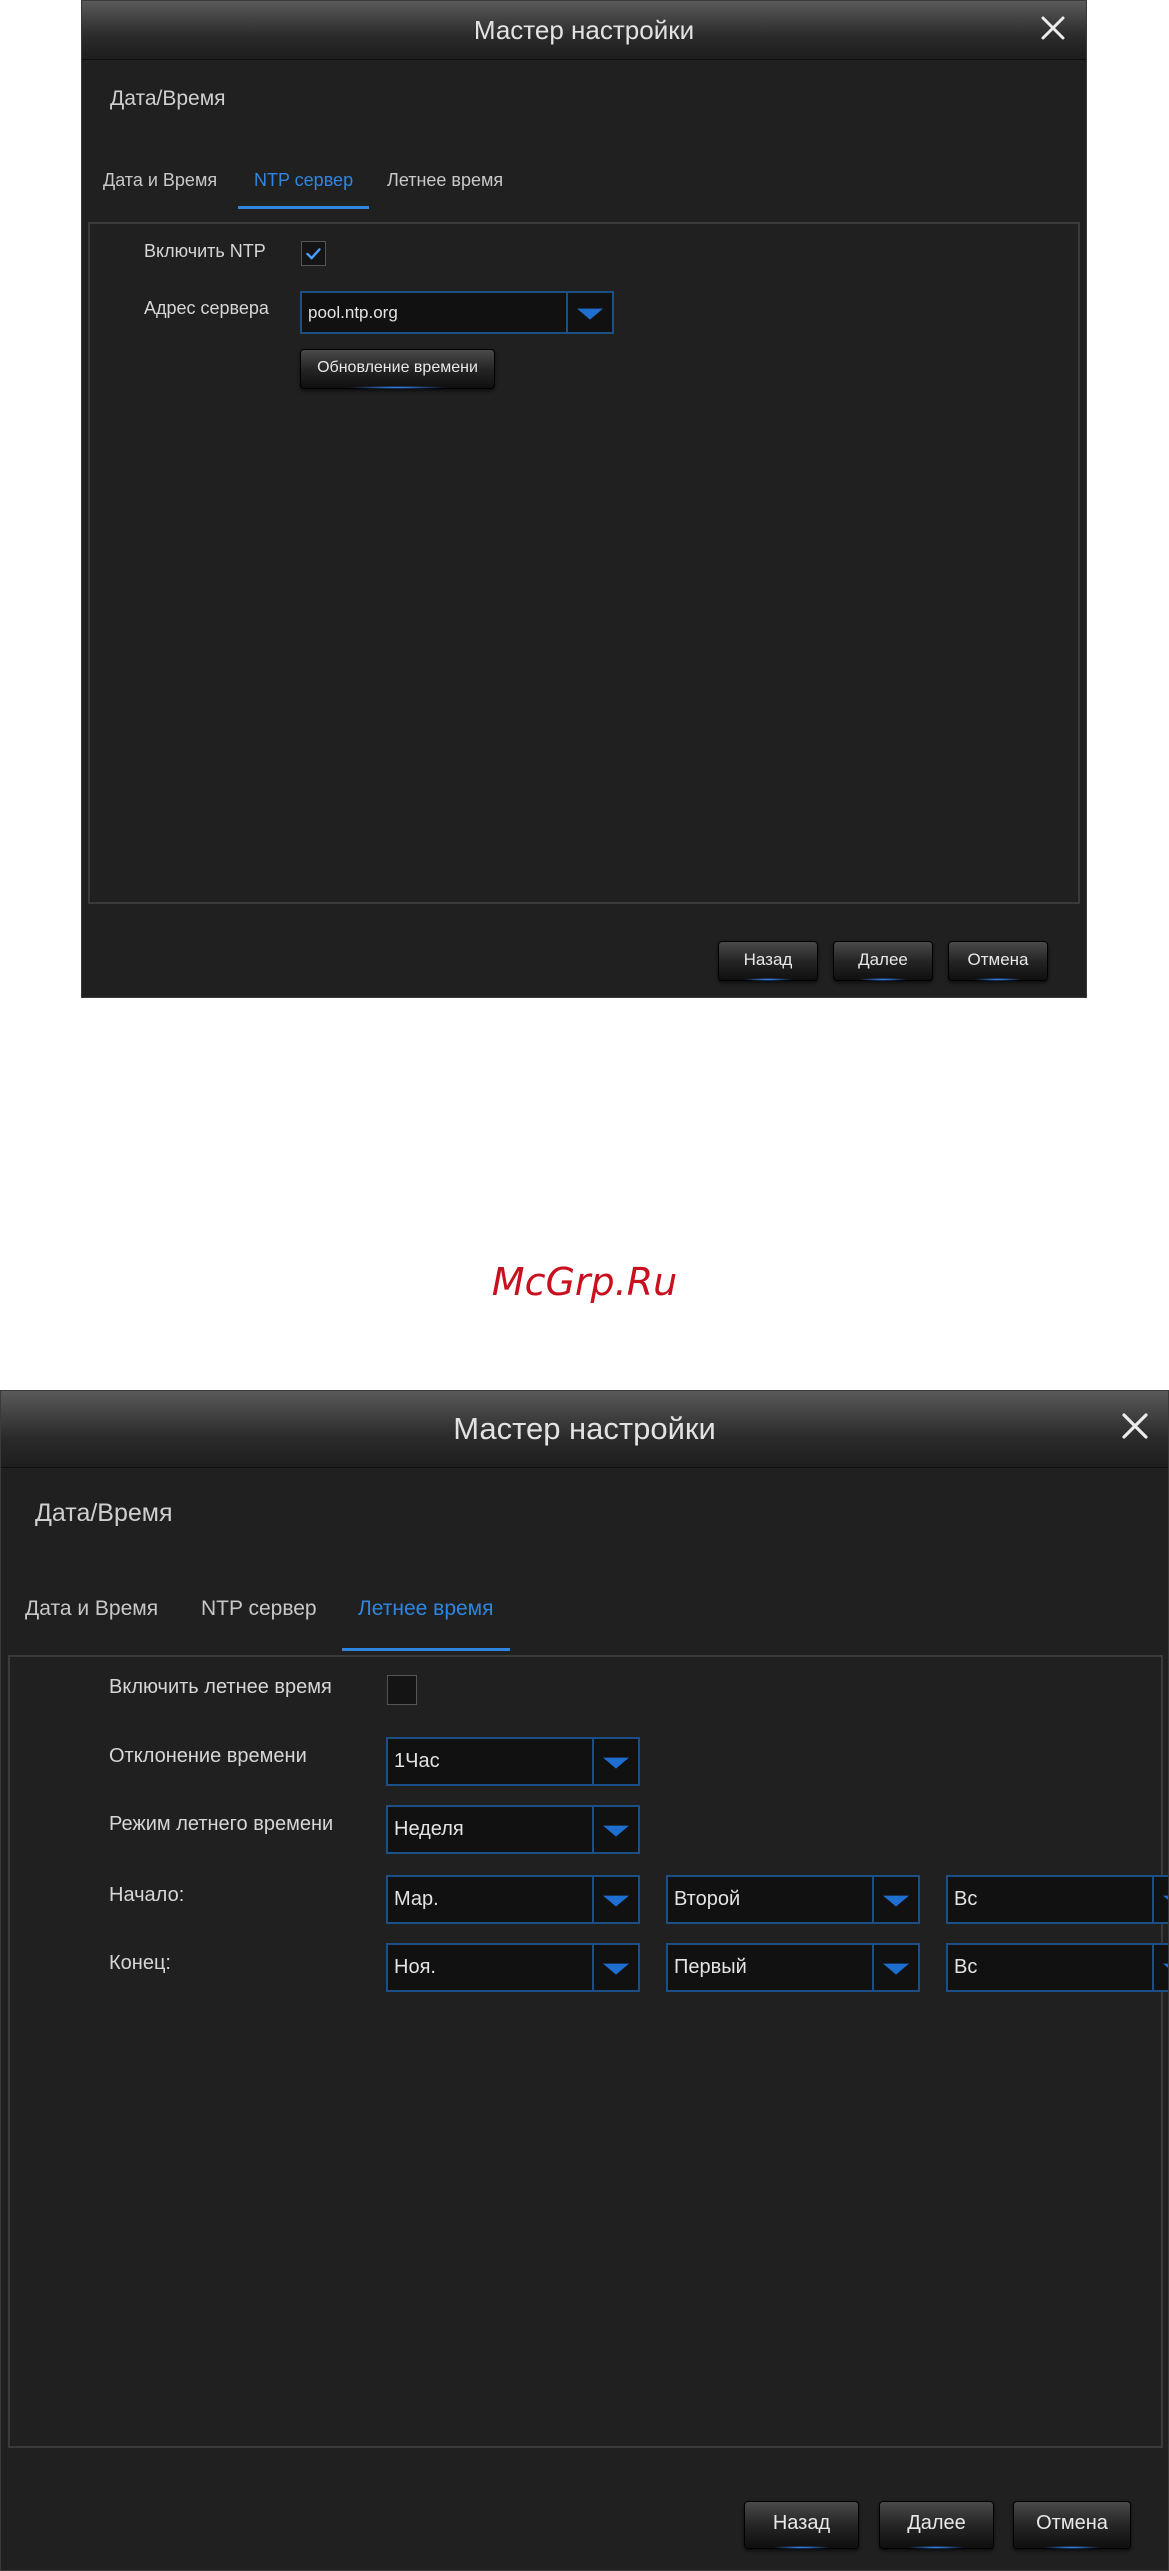 Image resolution: width=1169 pixels, height=2571 pixels. I want to click on enable-ntp-label: Включить NTP, so click(205, 251).